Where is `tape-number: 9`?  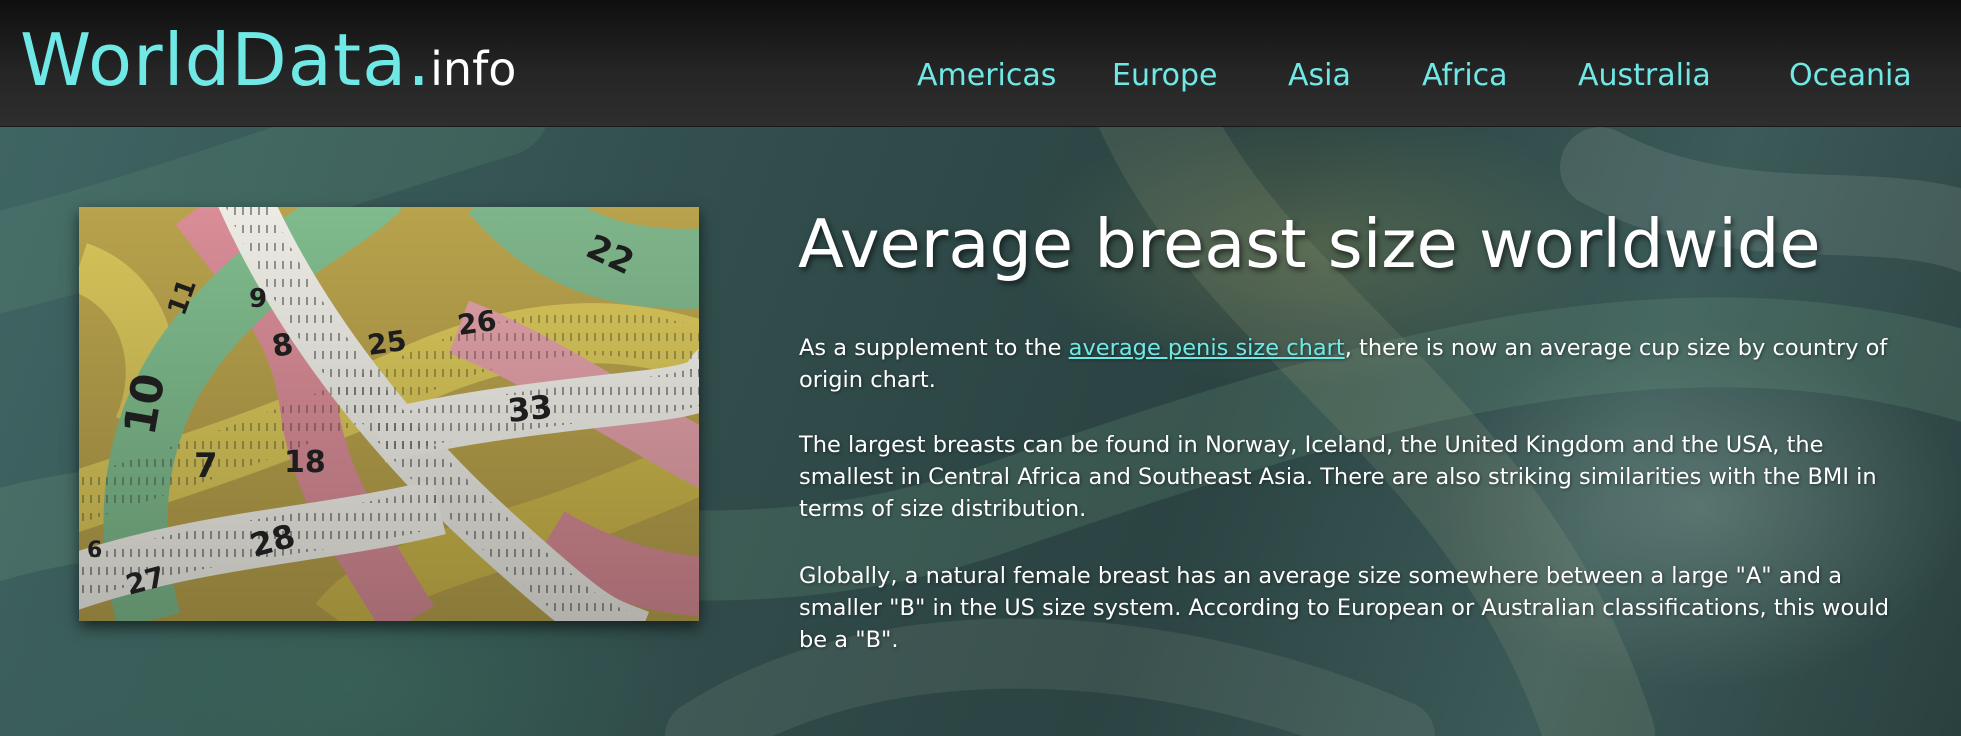 tape-number: 9 is located at coordinates (258, 299).